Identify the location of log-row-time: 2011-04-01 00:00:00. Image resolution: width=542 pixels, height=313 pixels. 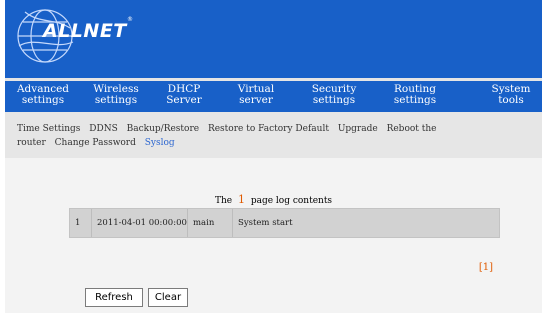
(140, 223).